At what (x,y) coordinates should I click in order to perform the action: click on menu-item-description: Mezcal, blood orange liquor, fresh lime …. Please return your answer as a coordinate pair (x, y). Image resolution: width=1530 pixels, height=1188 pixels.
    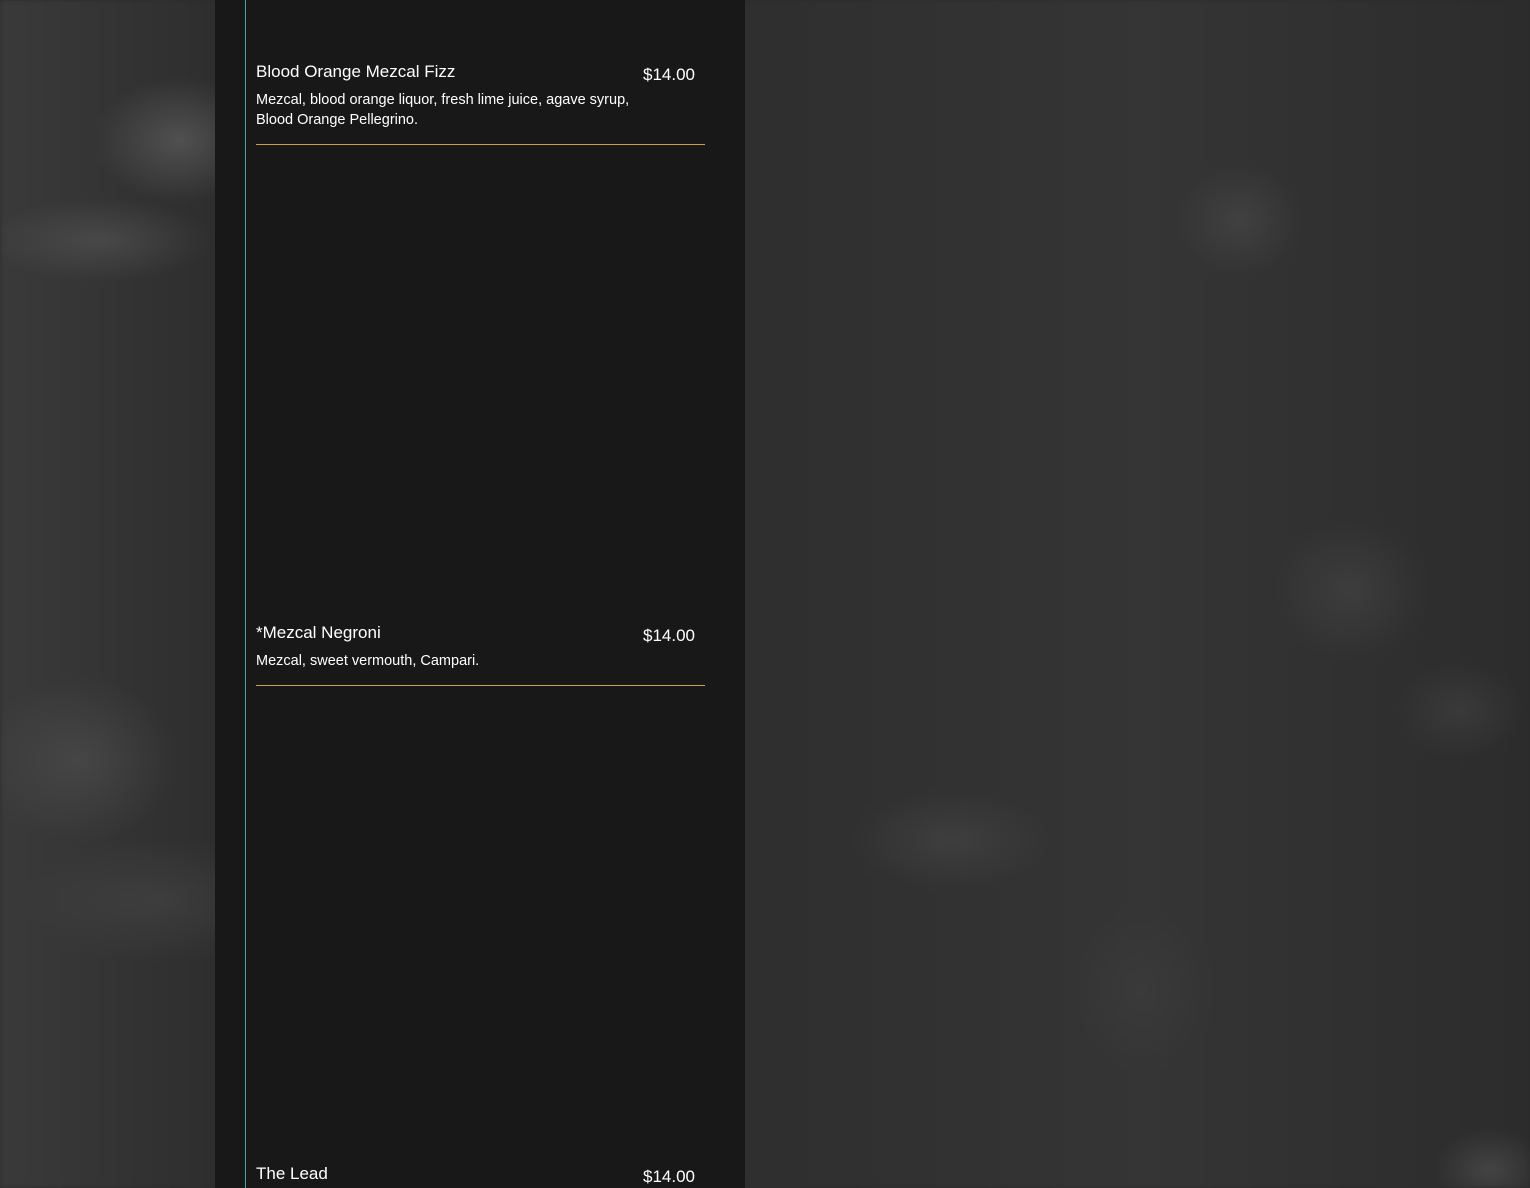
    Looking at the image, I should click on (443, 110).